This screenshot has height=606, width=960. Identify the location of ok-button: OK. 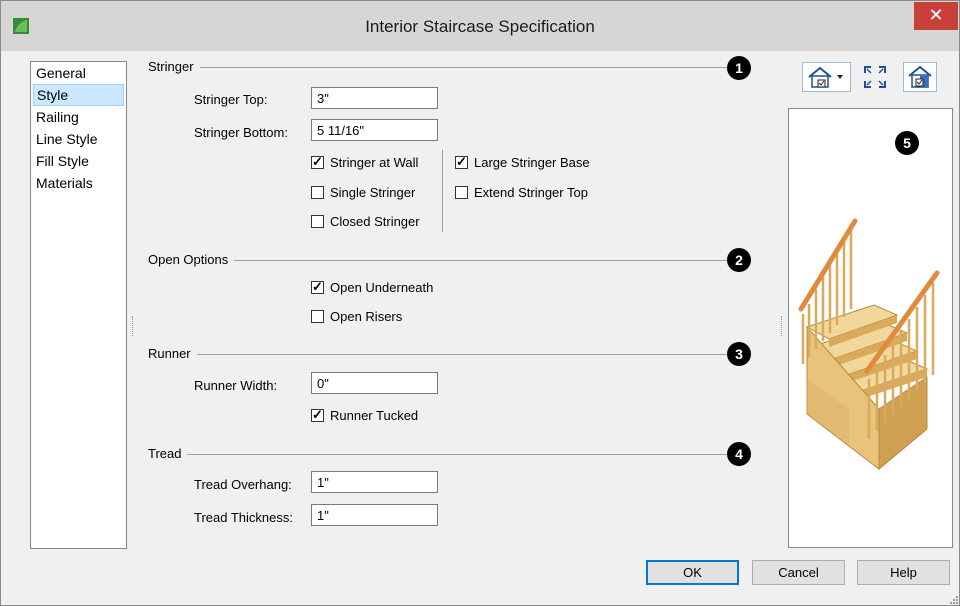
(692, 572).